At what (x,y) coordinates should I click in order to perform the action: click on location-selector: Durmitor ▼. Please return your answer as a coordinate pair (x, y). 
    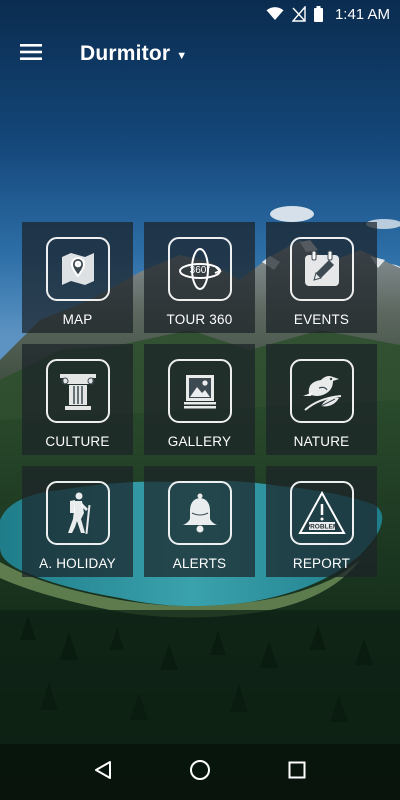
    Looking at the image, I should click on (133, 54).